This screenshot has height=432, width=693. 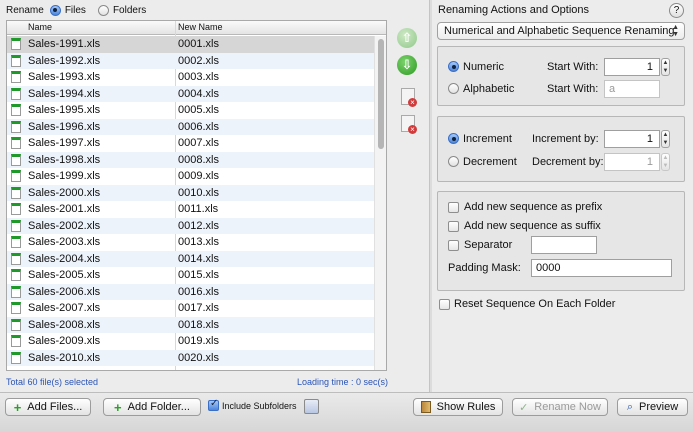 What do you see at coordinates (198, 308) in the screenshot?
I see `new-filename: 0017.xls` at bounding box center [198, 308].